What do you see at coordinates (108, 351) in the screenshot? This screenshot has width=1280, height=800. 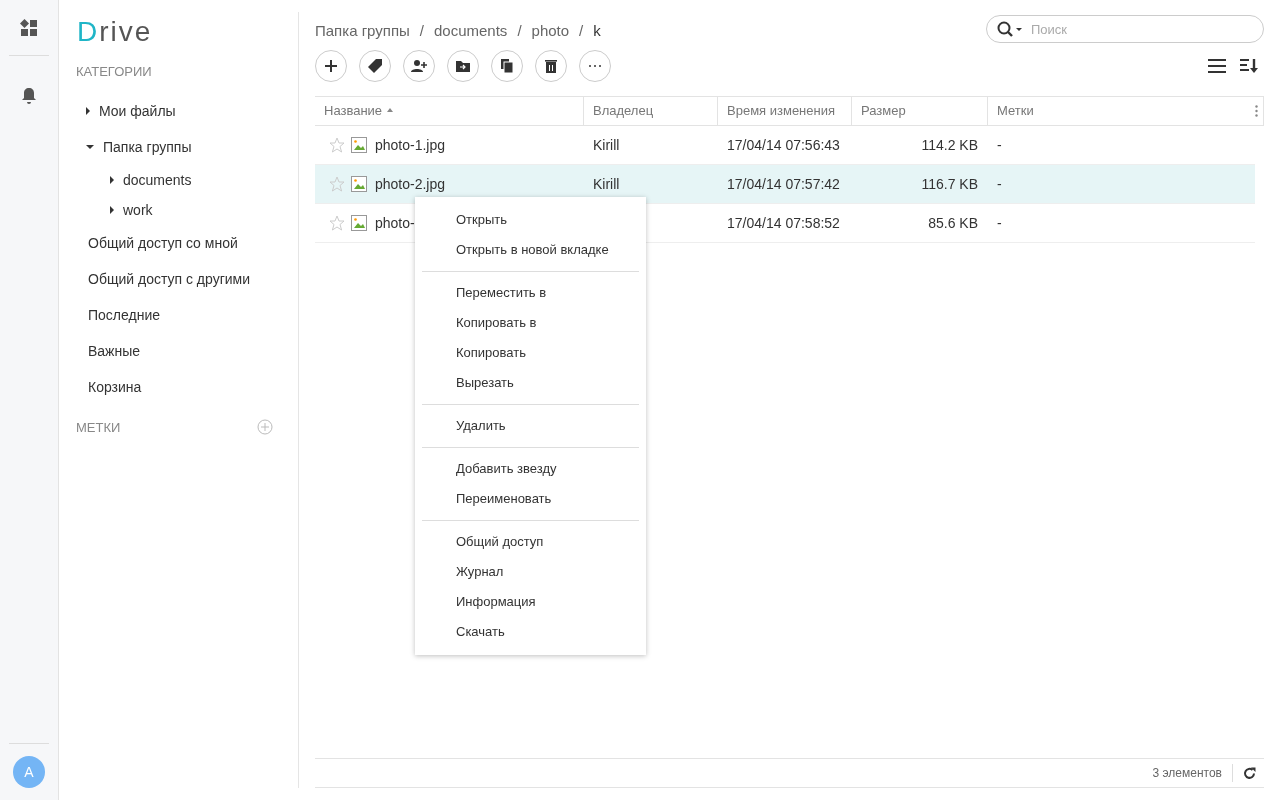 I see `sidebar-item: Важные` at bounding box center [108, 351].